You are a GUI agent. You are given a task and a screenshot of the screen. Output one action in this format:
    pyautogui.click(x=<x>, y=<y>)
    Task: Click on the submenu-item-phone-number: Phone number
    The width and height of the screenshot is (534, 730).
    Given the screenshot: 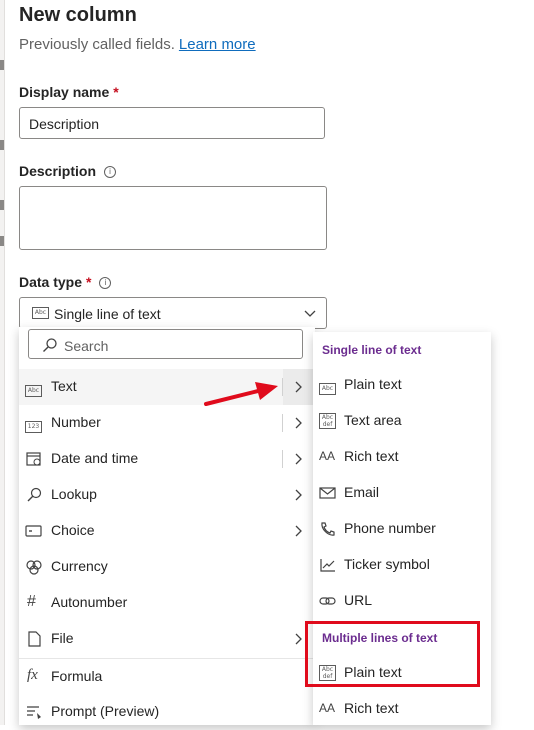 What is the action you would take?
    pyautogui.click(x=402, y=529)
    